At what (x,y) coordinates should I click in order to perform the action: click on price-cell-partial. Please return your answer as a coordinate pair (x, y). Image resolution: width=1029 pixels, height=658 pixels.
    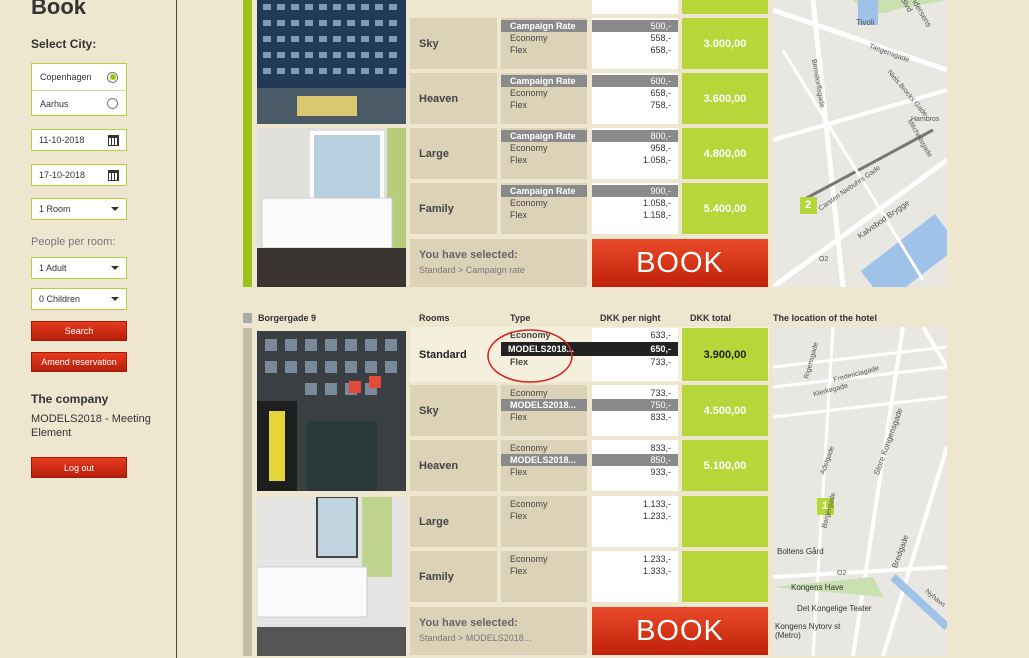
    Looking at the image, I should click on (635, 7).